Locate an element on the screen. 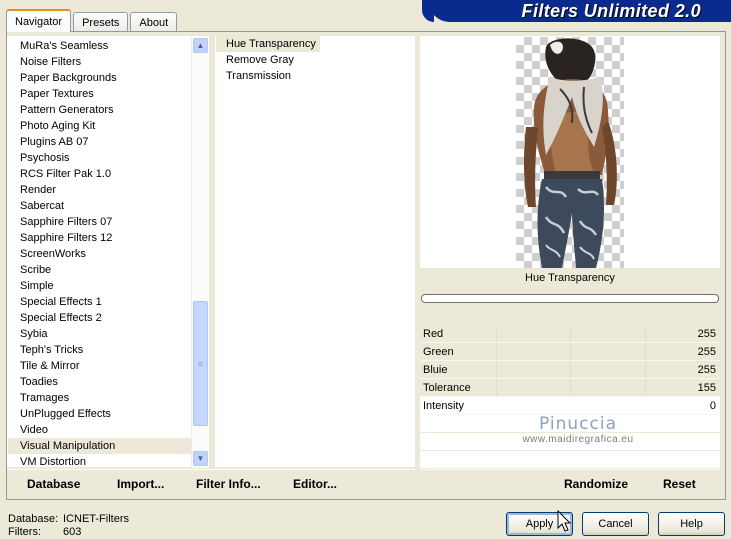 This screenshot has height=539, width=731. database-label: Database: is located at coordinates (33, 519).